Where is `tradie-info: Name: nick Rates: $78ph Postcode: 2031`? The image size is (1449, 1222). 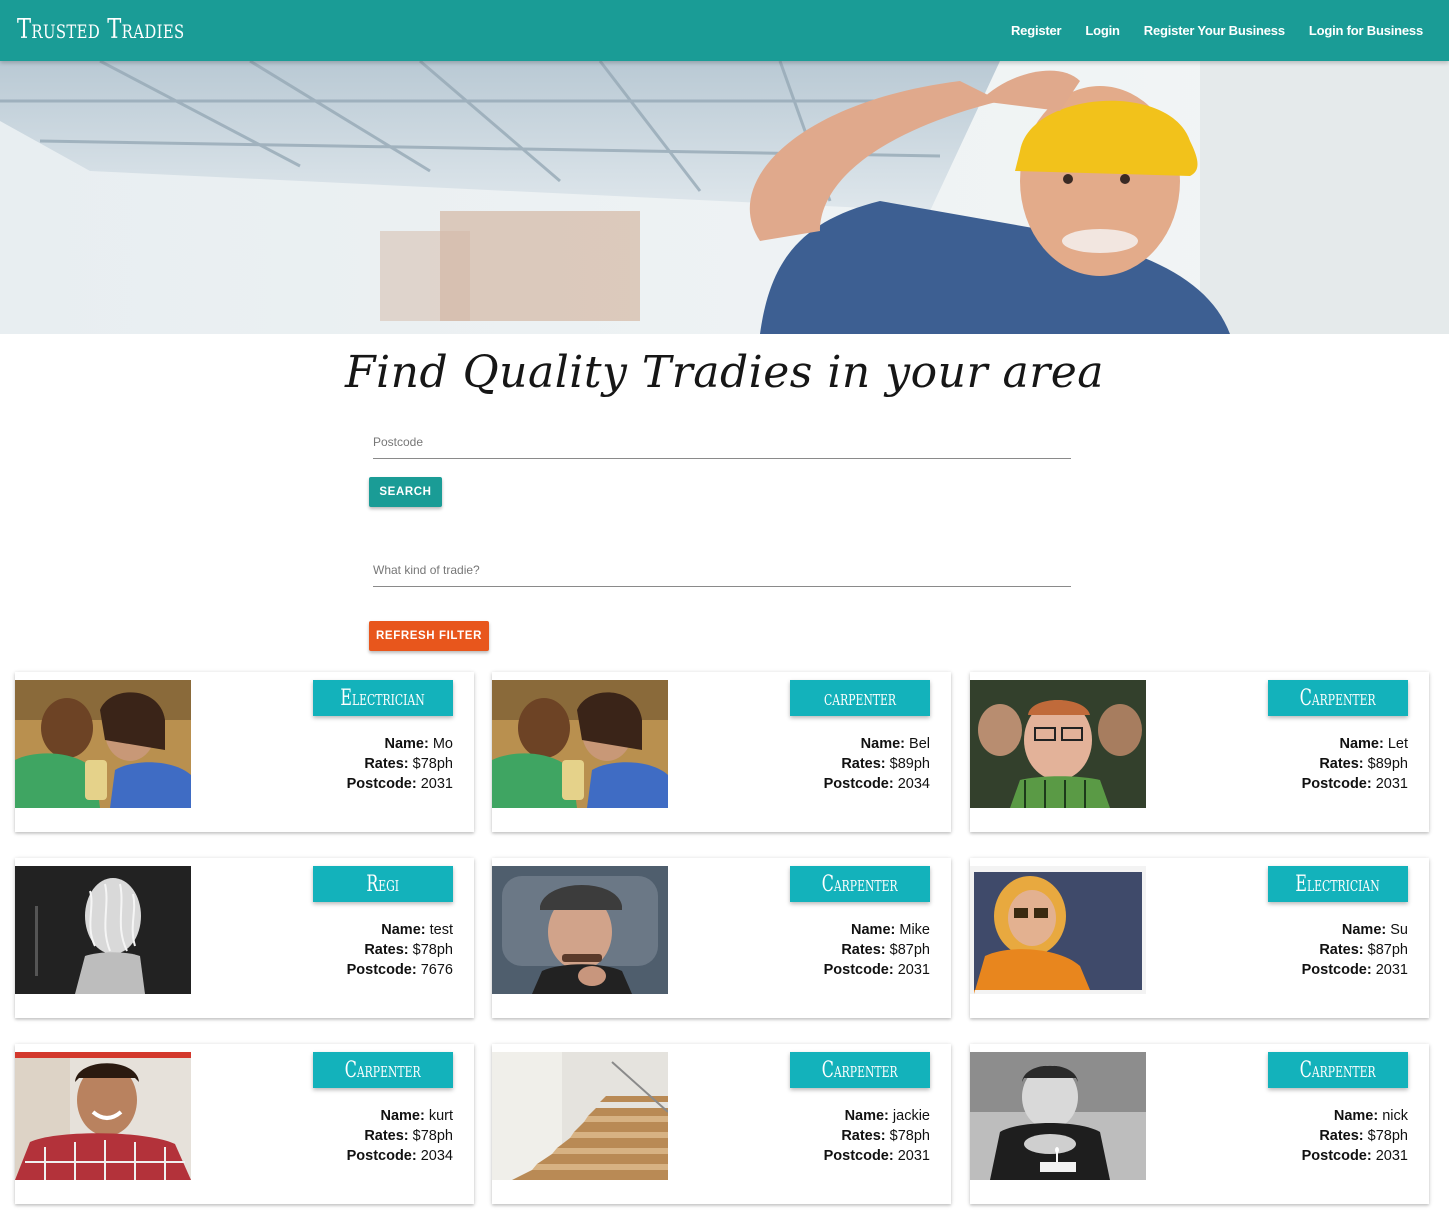 tradie-info: Name: nick Rates: $78ph Postcode: 2031 is located at coordinates (1355, 1136).